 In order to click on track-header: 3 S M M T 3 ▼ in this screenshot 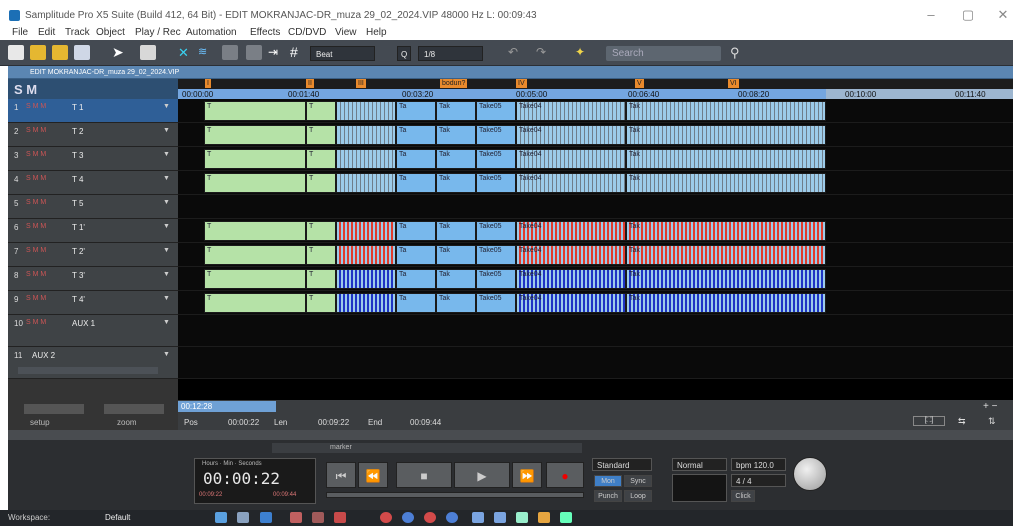, I will do `click(93, 159)`.